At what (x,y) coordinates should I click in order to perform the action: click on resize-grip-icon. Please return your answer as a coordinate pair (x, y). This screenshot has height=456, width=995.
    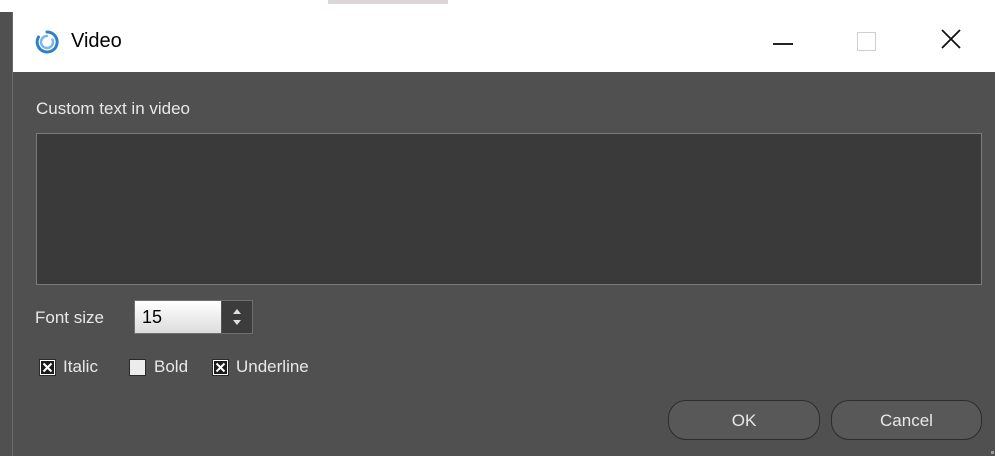
    Looking at the image, I should click on (992, 452).